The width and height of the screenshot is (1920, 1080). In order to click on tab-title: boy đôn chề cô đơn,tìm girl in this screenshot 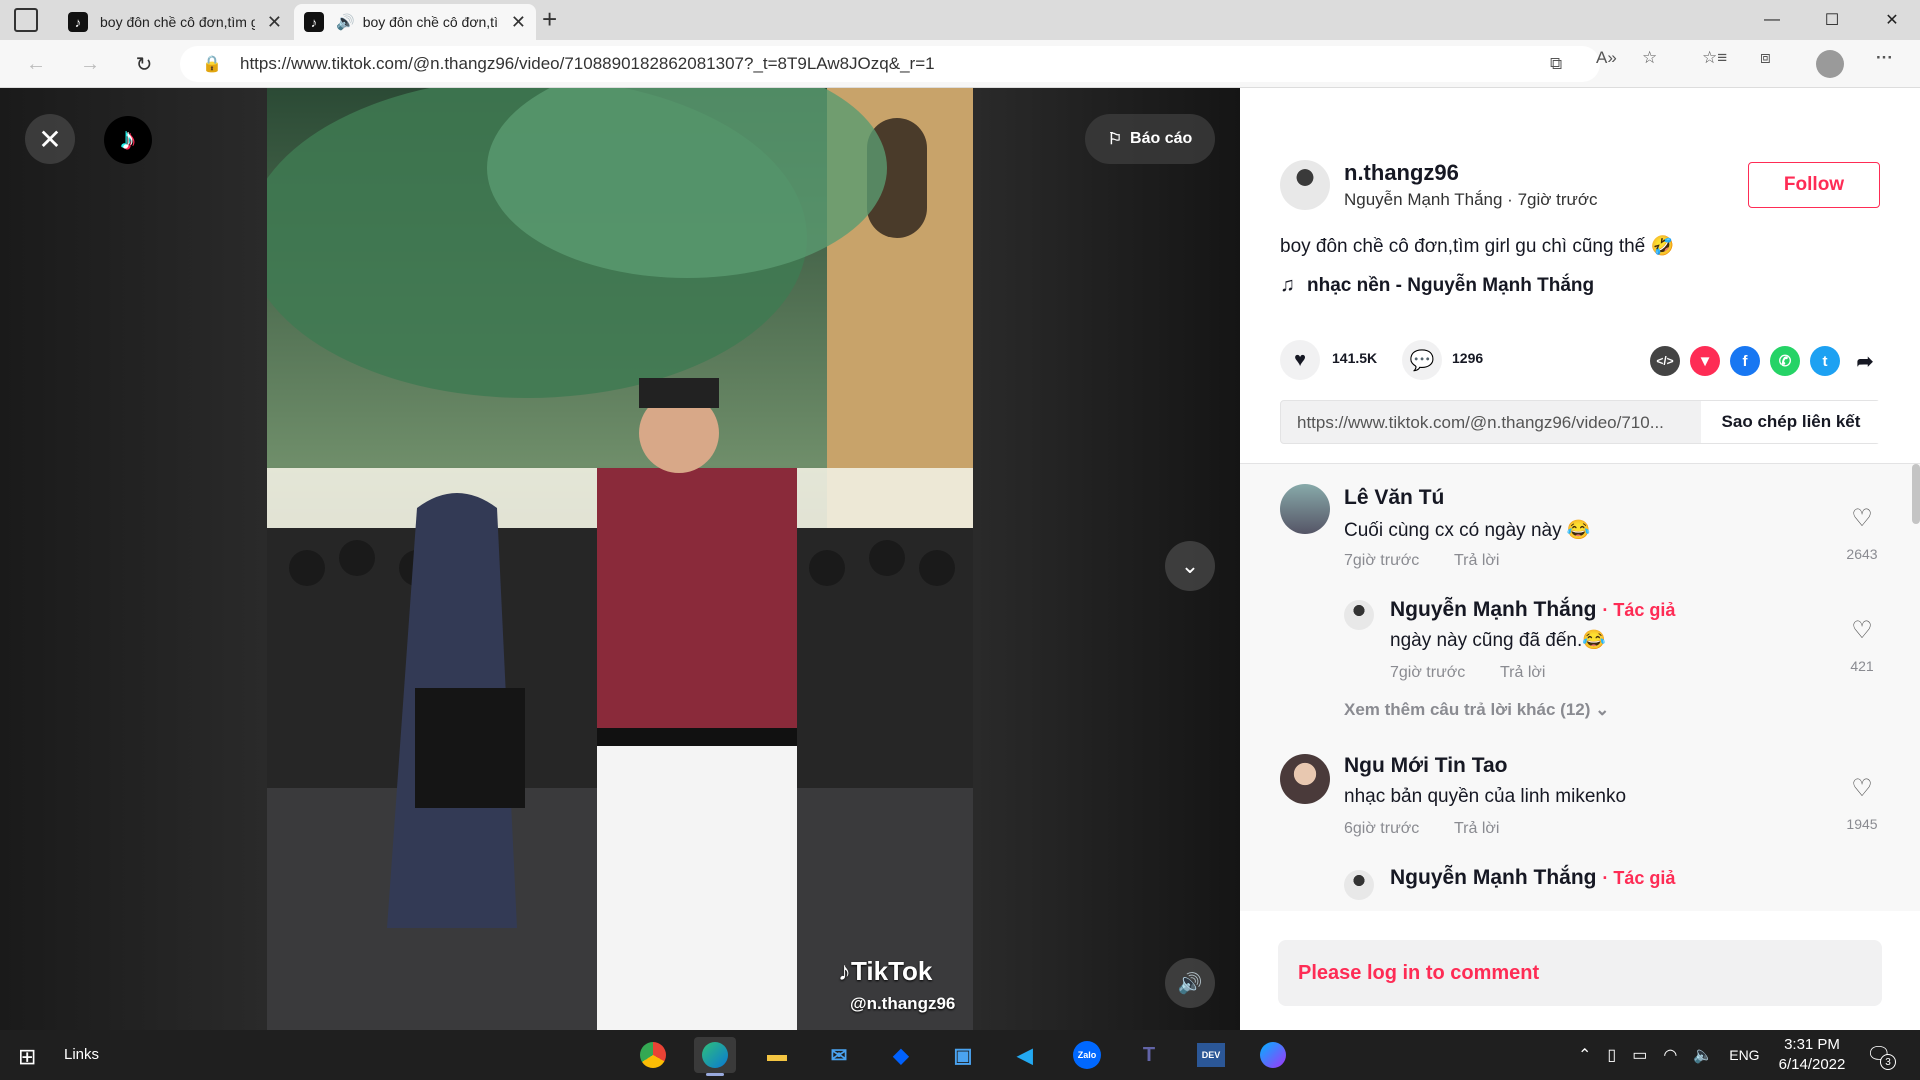, I will do `click(430, 22)`.